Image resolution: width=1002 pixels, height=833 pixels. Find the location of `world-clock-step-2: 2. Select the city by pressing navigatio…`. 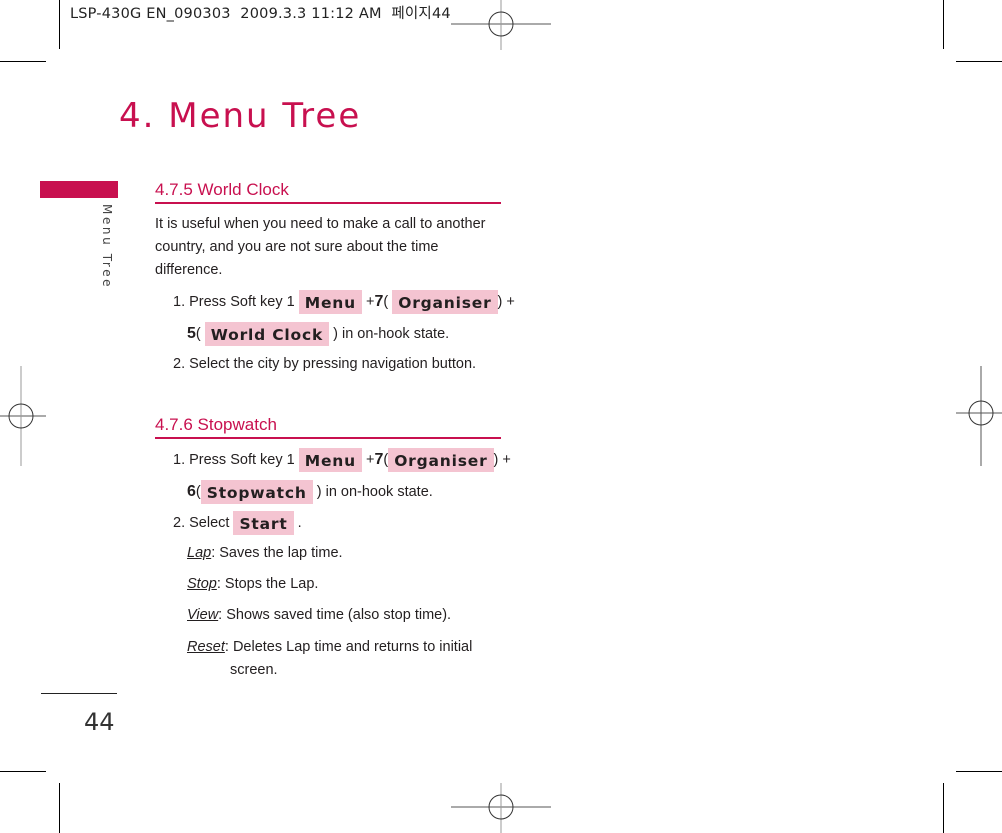

world-clock-step-2: 2. Select the city by pressing navigatio… is located at coordinates (325, 364).